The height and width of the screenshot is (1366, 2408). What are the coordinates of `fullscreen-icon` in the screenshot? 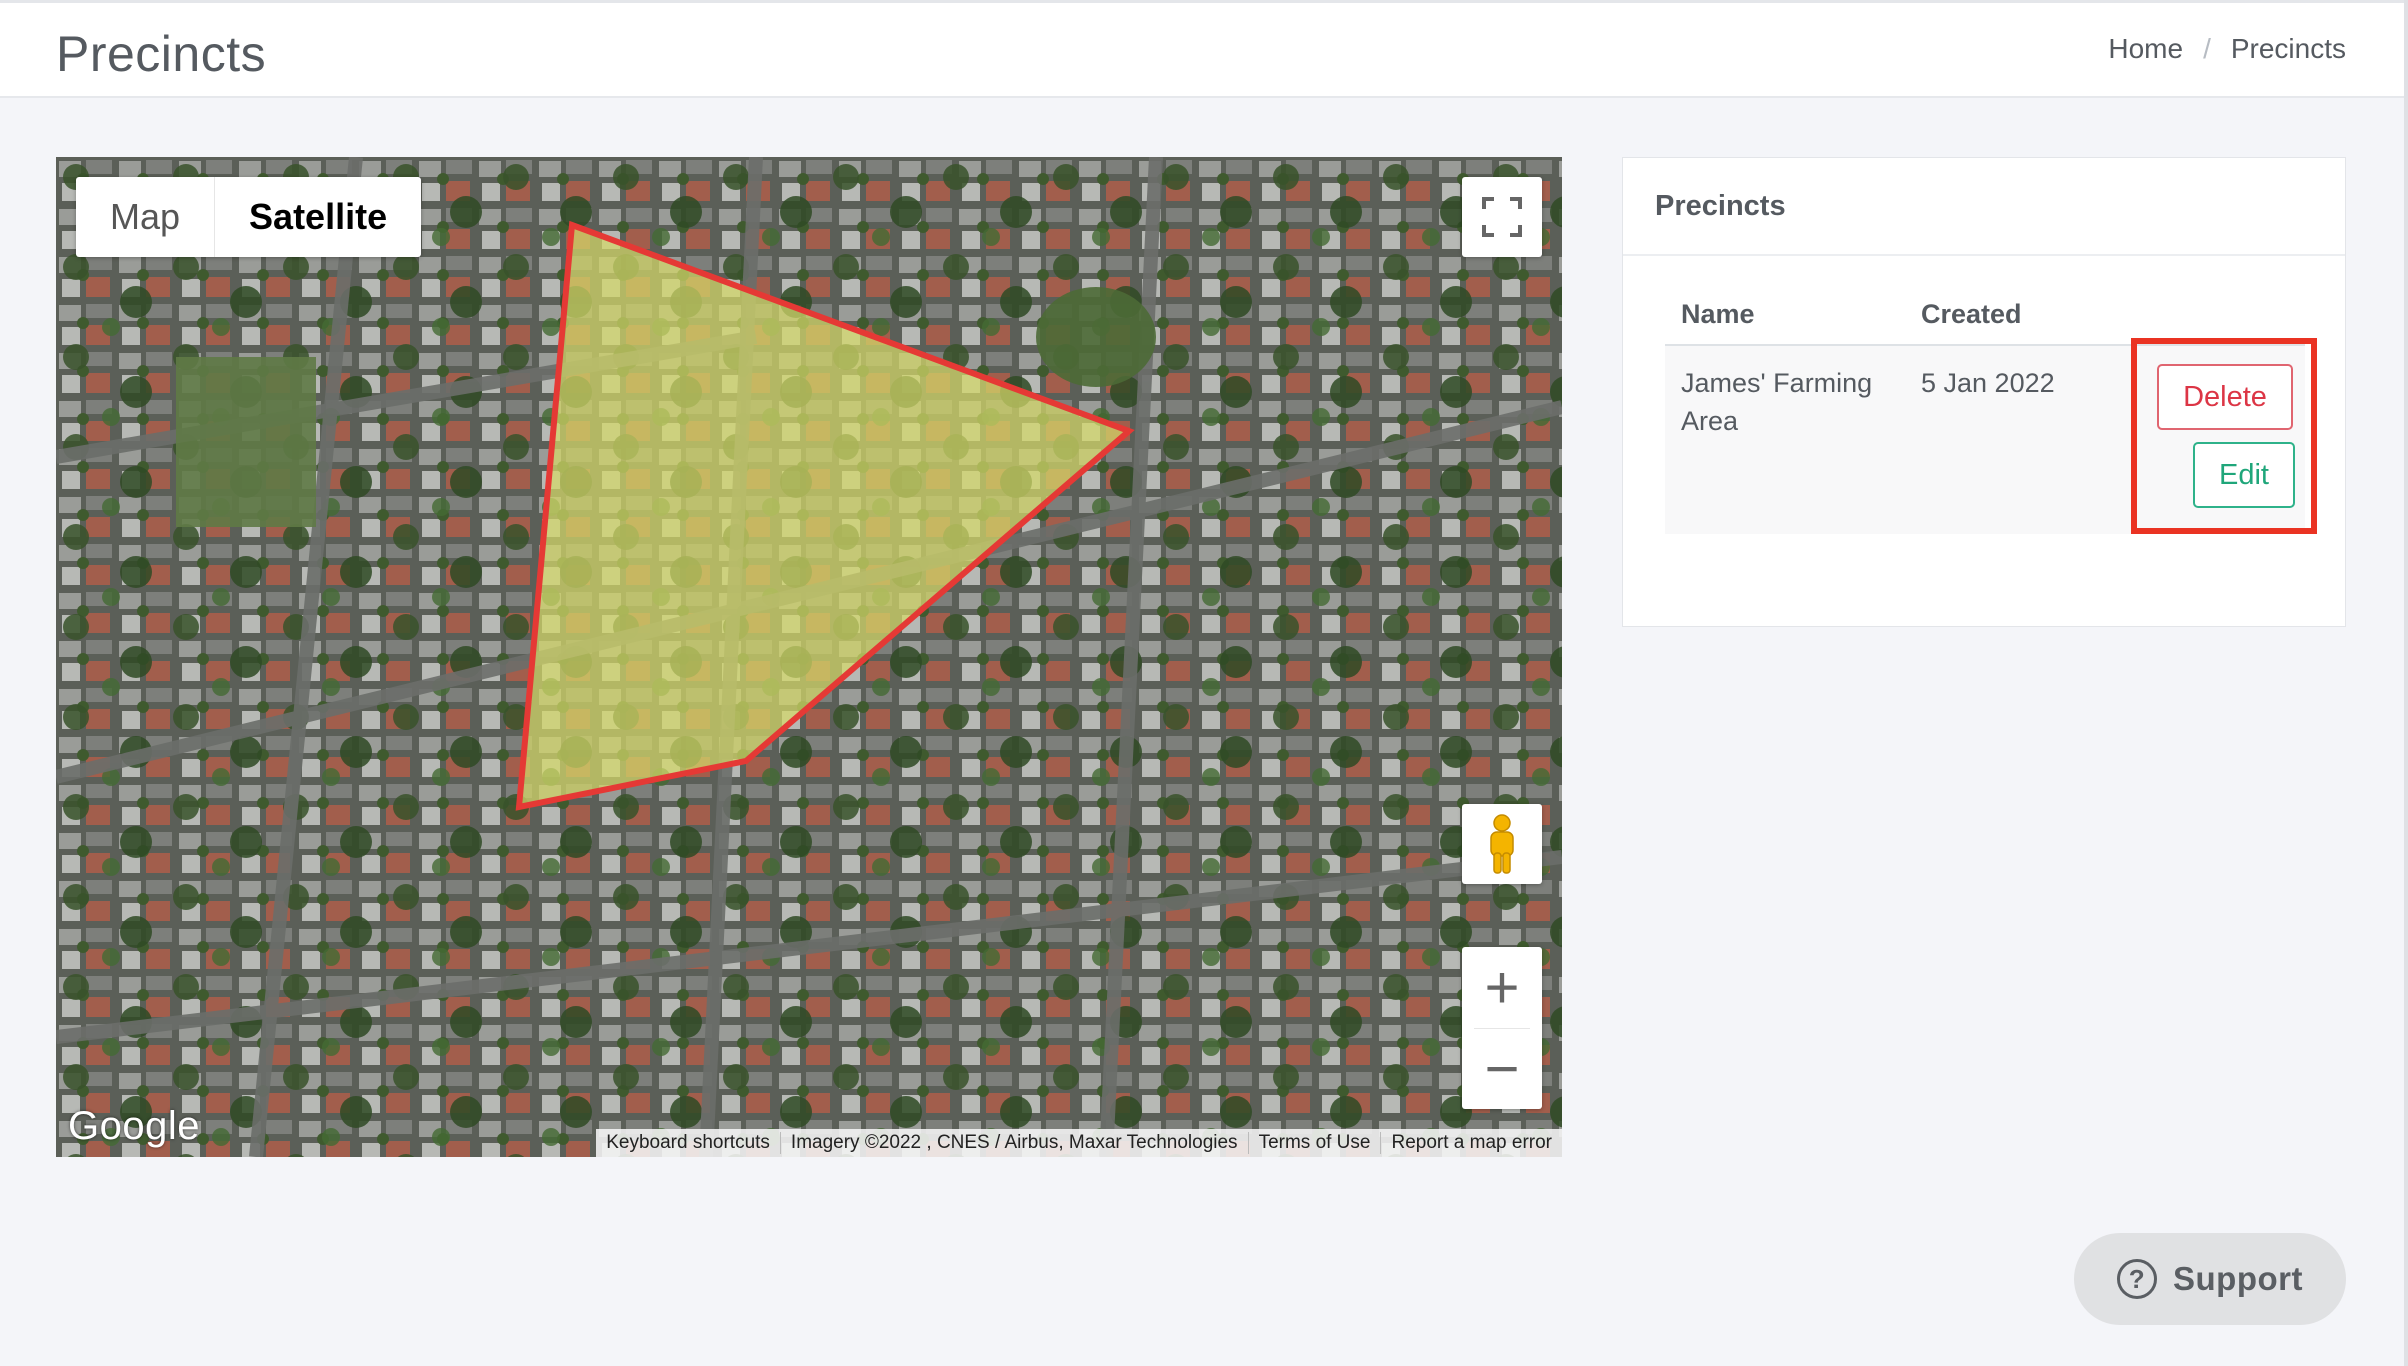 It's located at (1502, 217).